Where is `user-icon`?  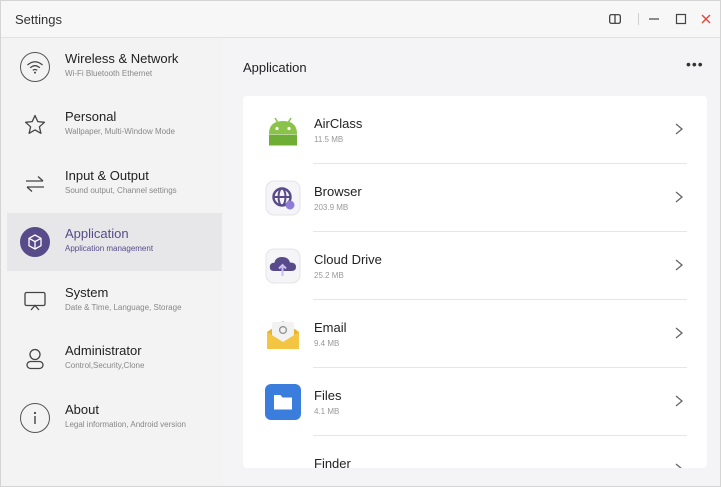 user-icon is located at coordinates (35, 359).